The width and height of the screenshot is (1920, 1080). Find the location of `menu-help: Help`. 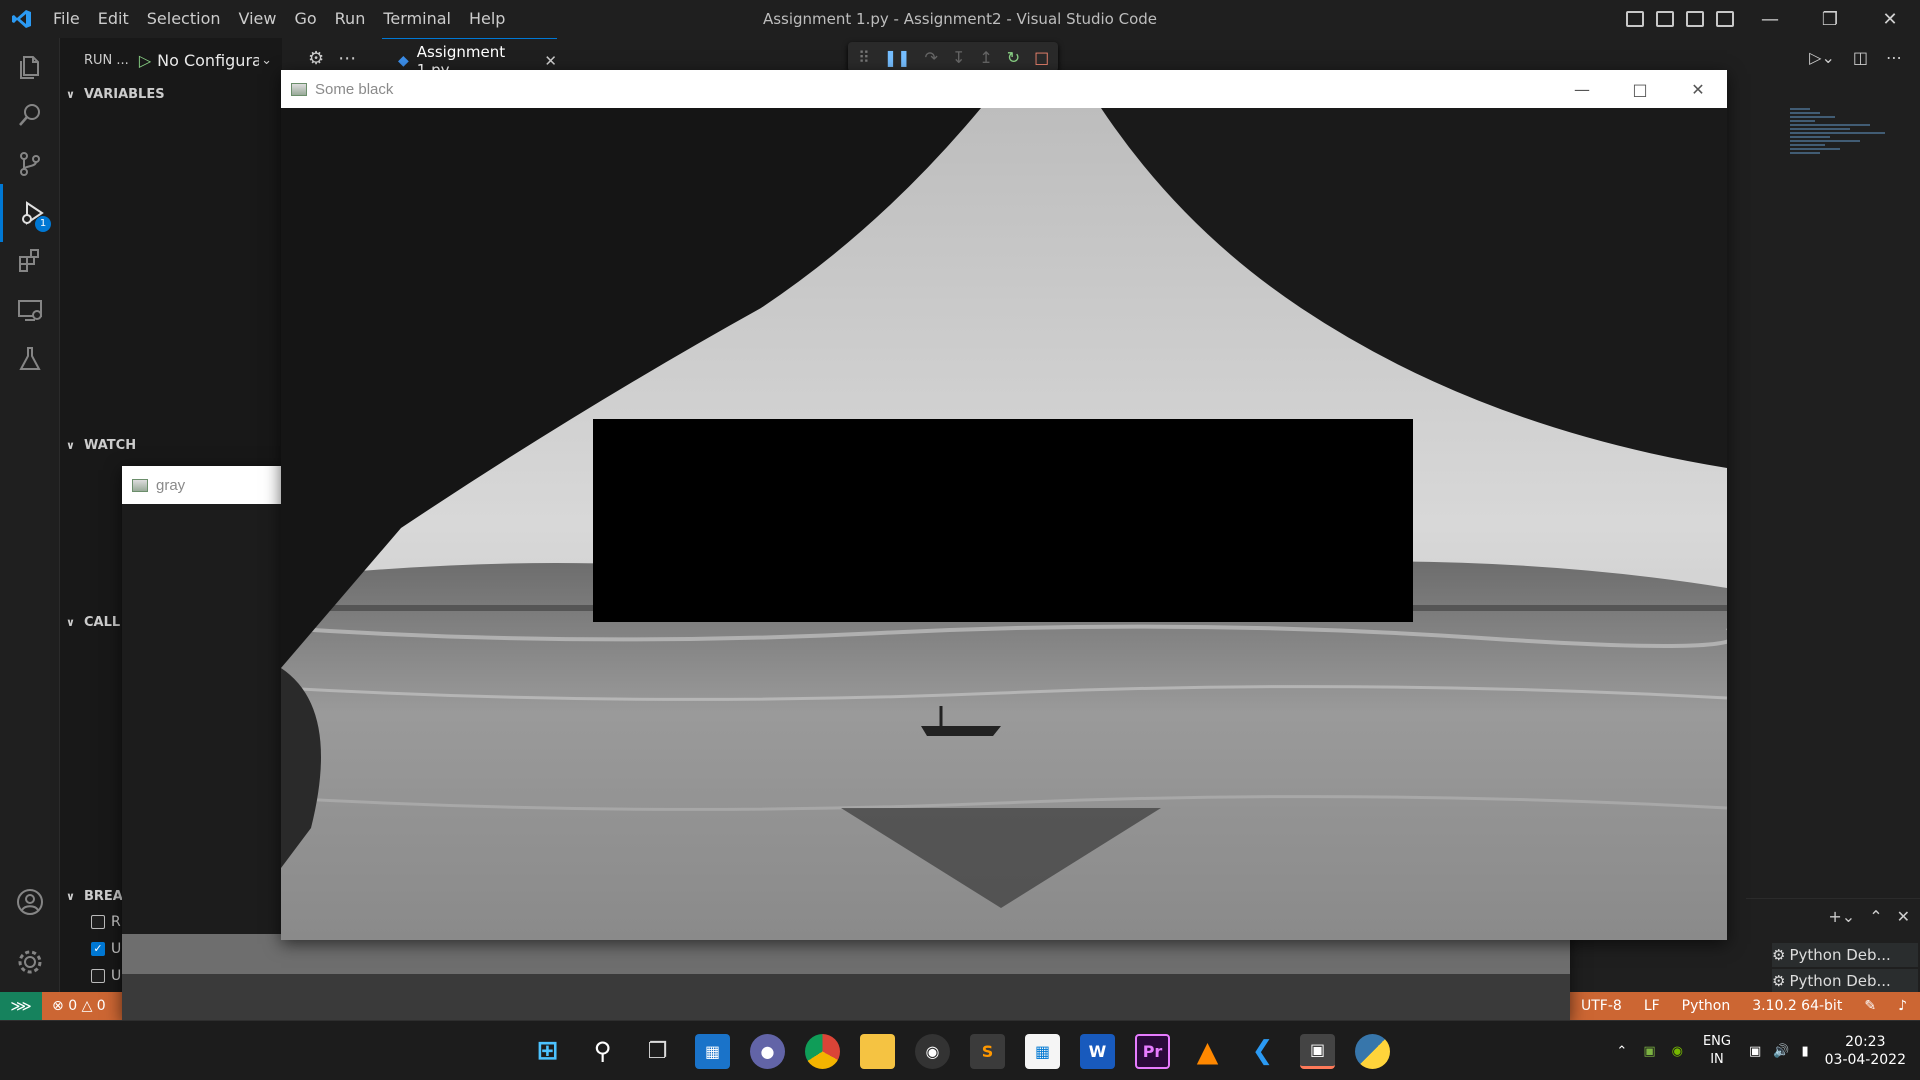

menu-help: Help is located at coordinates (487, 19).